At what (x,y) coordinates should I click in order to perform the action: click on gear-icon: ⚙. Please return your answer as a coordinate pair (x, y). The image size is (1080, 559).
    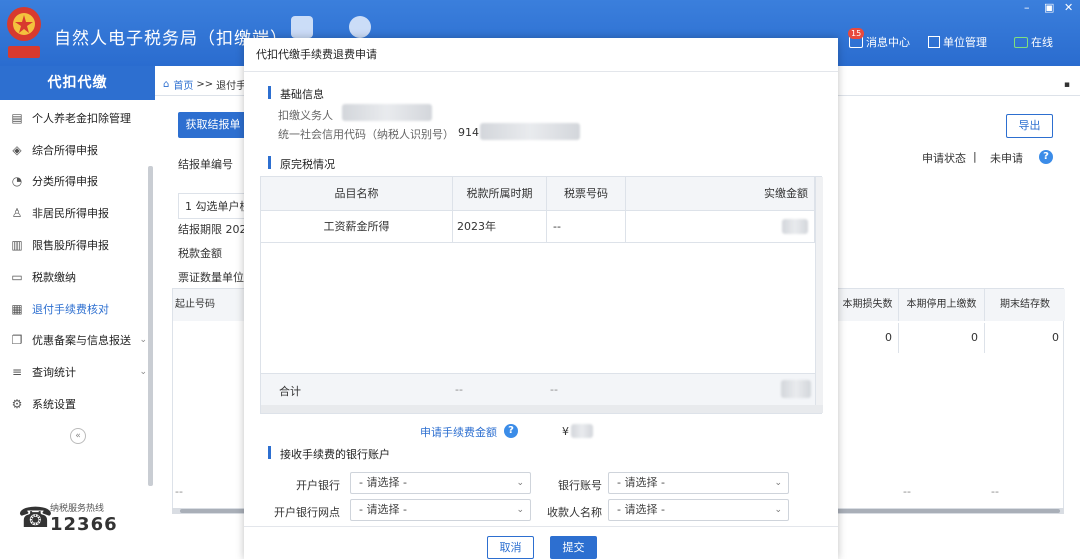
    Looking at the image, I should click on (17, 404).